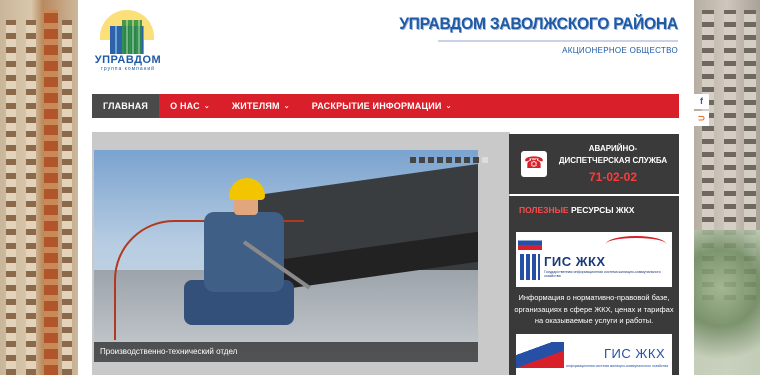  Describe the element at coordinates (701, 118) in the screenshot. I see `rss-icon: ⊃` at that location.